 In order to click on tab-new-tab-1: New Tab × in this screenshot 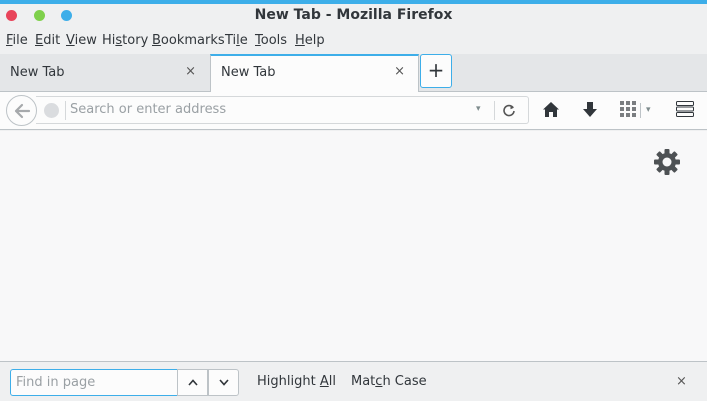, I will do `click(104, 73)`.